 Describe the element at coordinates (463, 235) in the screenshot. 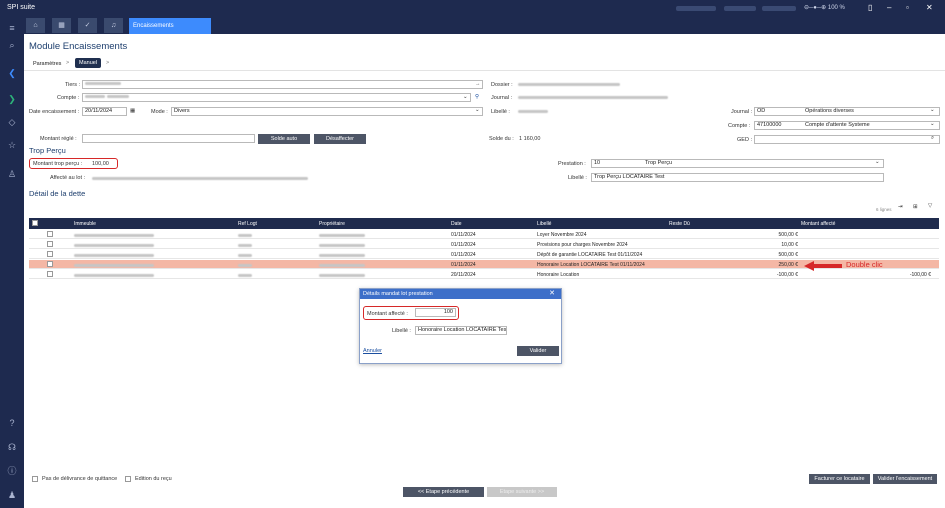

I see `date-cell: 01/11/2024` at that location.